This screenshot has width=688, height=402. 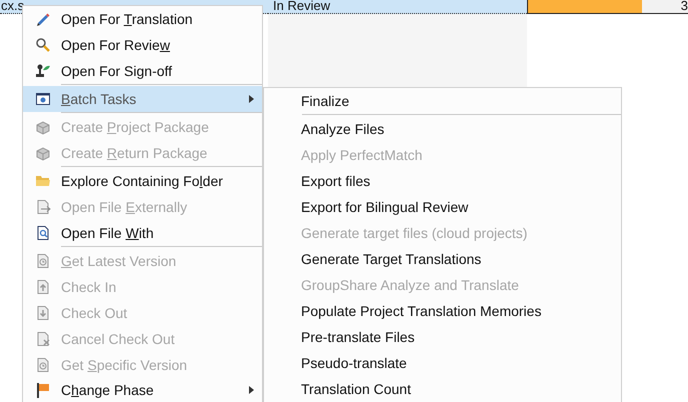 I want to click on submenu-item: Export files, so click(x=442, y=181).